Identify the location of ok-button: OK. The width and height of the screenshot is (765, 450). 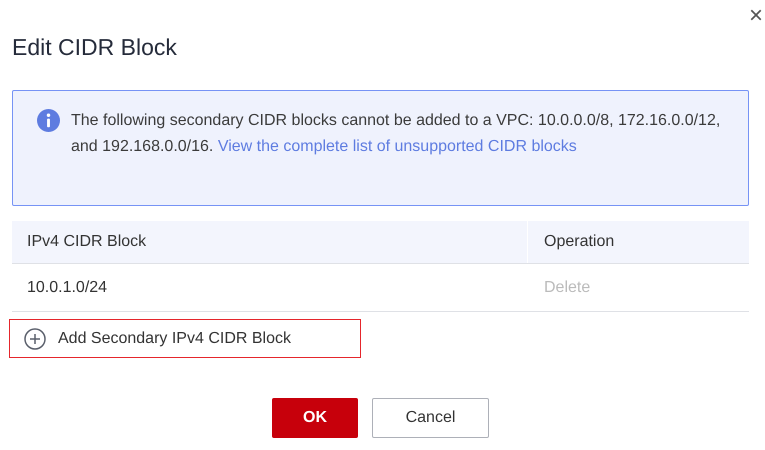
(315, 418).